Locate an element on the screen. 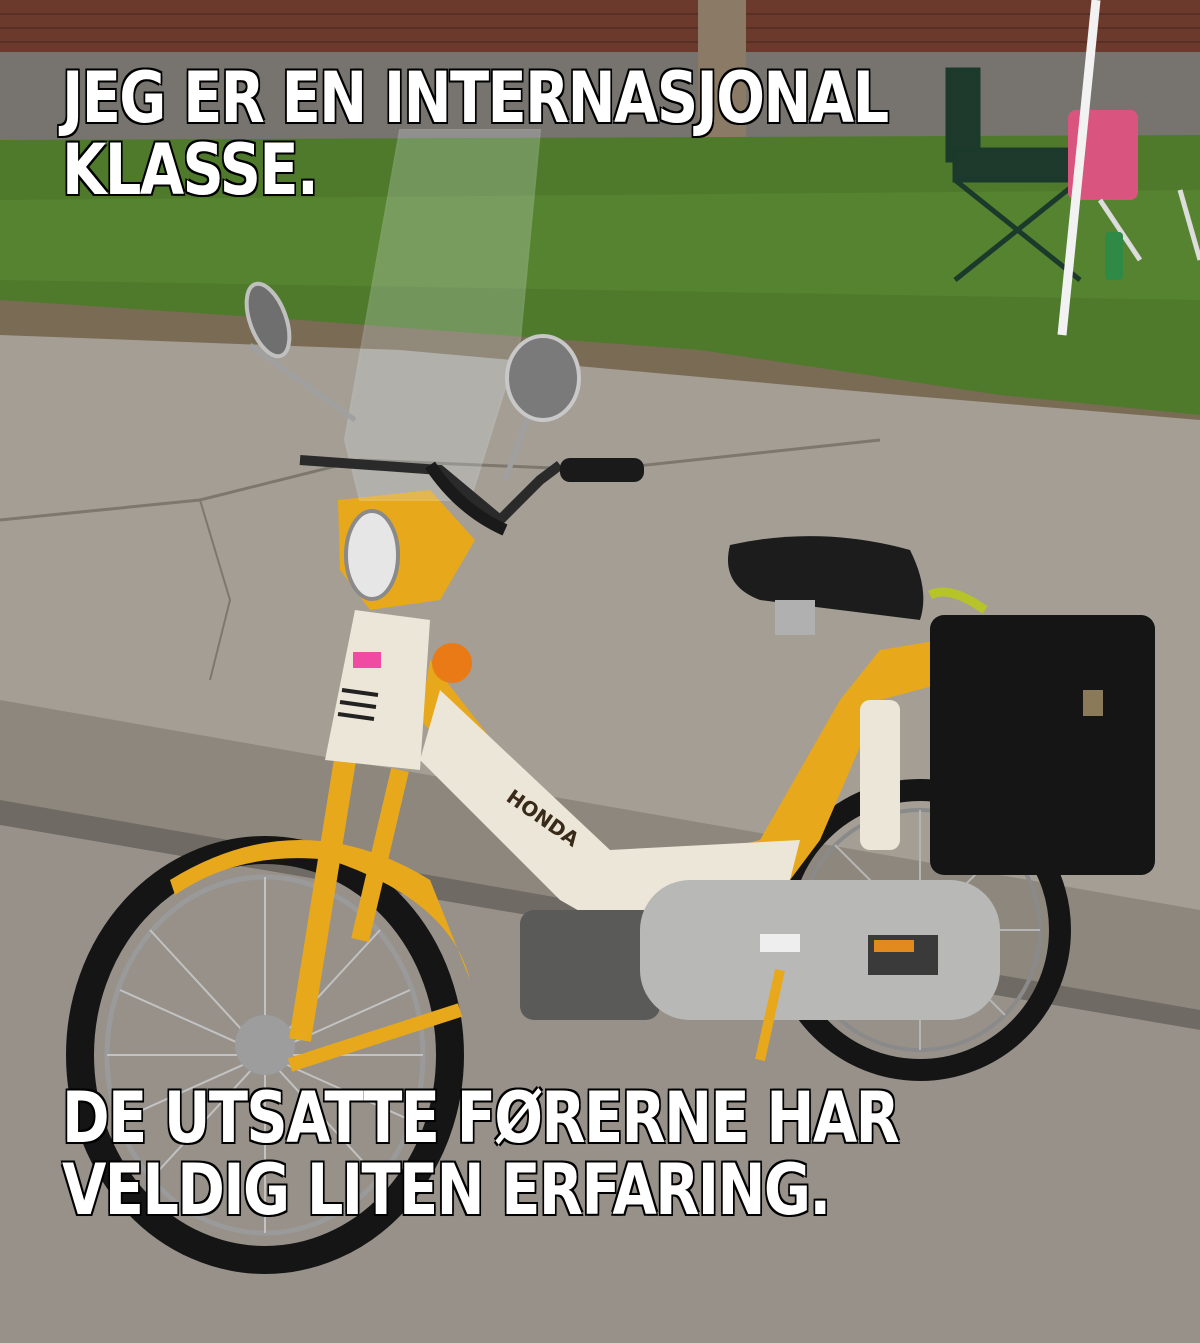 The image size is (1200, 1343). mirror-right is located at coordinates (543, 378).